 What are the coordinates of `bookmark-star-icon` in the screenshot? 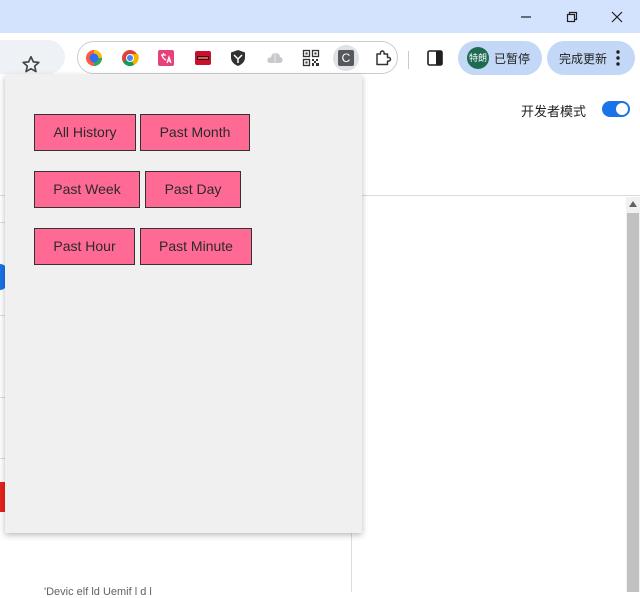 It's located at (31, 65).